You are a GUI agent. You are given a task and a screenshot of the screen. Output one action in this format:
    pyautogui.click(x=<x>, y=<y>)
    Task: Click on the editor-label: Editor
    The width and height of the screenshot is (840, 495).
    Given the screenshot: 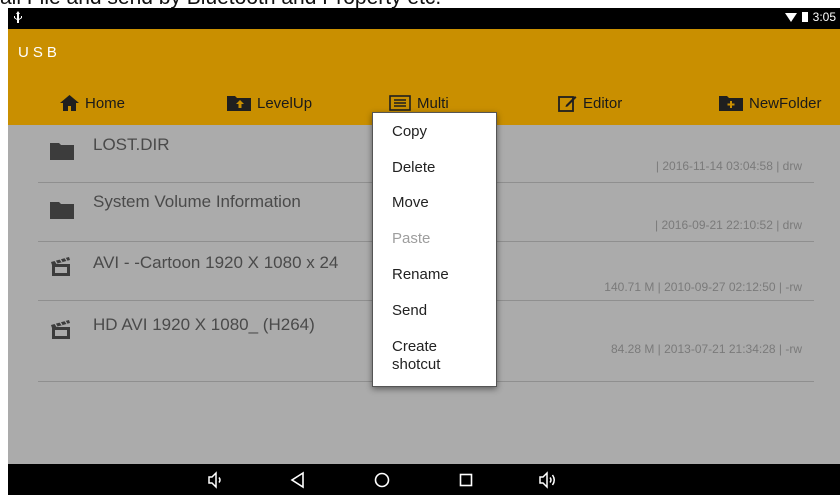 What is the action you would take?
    pyautogui.click(x=603, y=103)
    